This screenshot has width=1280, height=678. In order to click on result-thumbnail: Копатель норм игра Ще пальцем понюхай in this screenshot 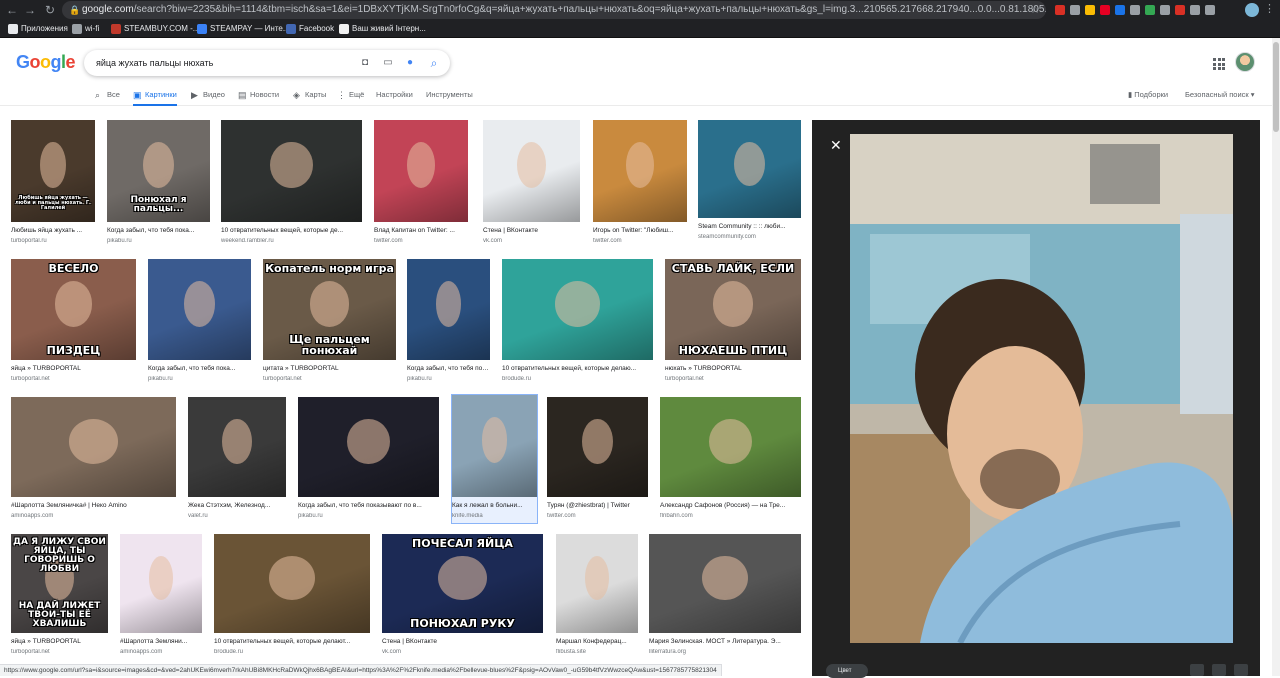, I will do `click(329, 309)`.